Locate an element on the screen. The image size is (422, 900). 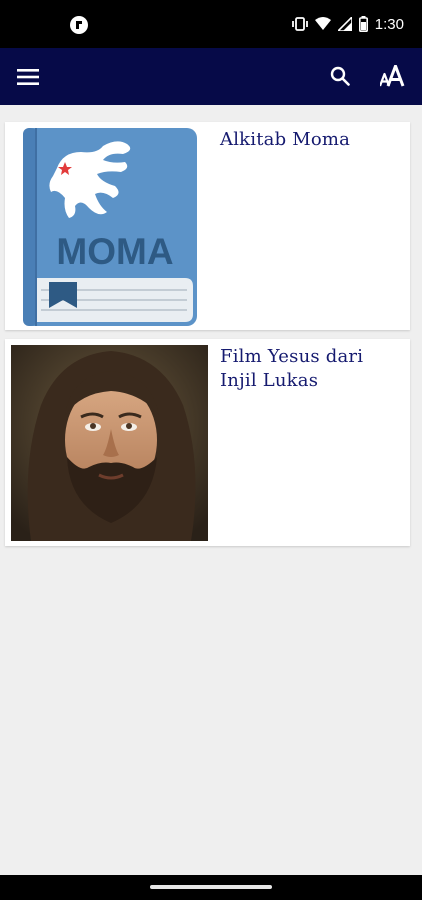
vibrate-icon is located at coordinates (299, 24).